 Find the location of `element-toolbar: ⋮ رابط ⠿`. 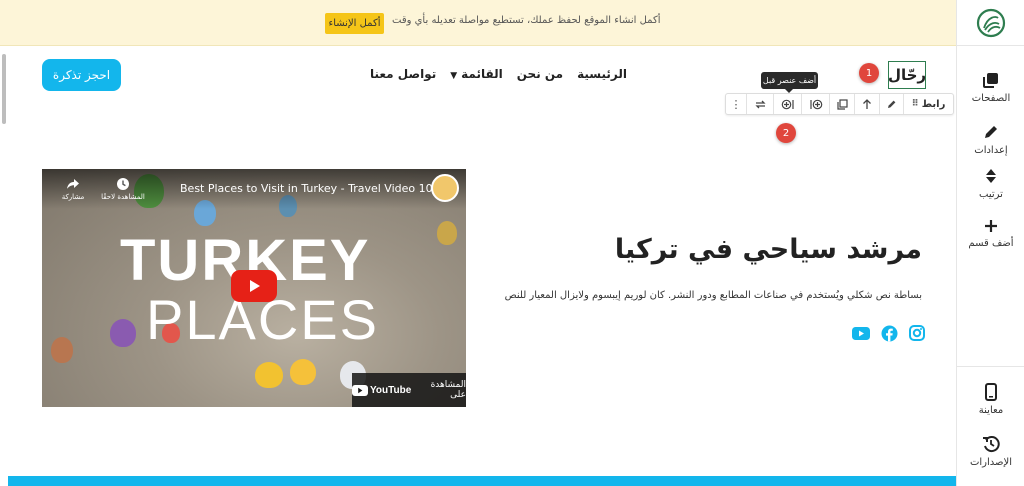

element-toolbar: ⋮ رابط ⠿ is located at coordinates (839, 104).